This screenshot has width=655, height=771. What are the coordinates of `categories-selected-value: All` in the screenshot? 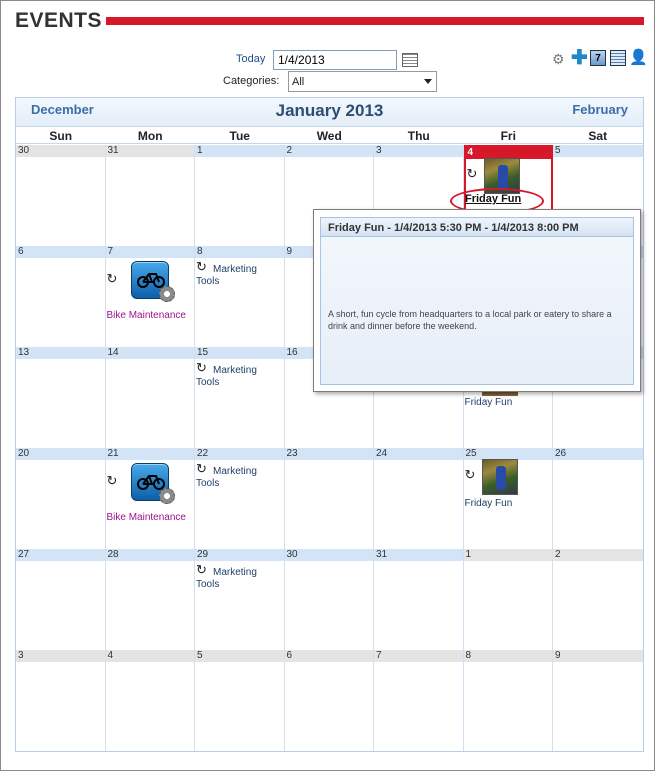 It's located at (298, 82).